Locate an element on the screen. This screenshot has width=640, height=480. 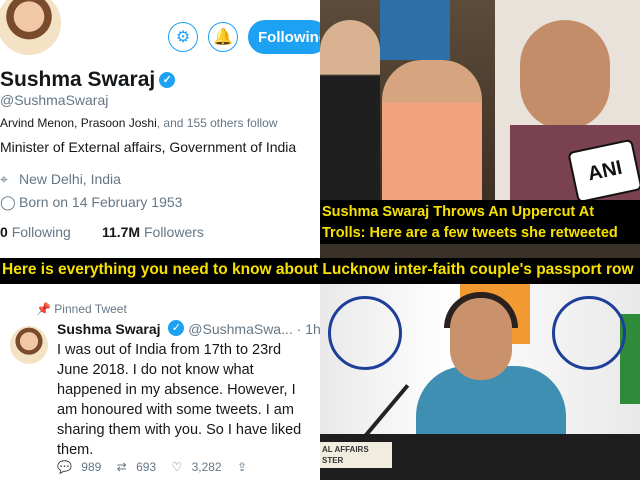
profile-location: ⌖ New Delhi, India is located at coordinates (60, 179).